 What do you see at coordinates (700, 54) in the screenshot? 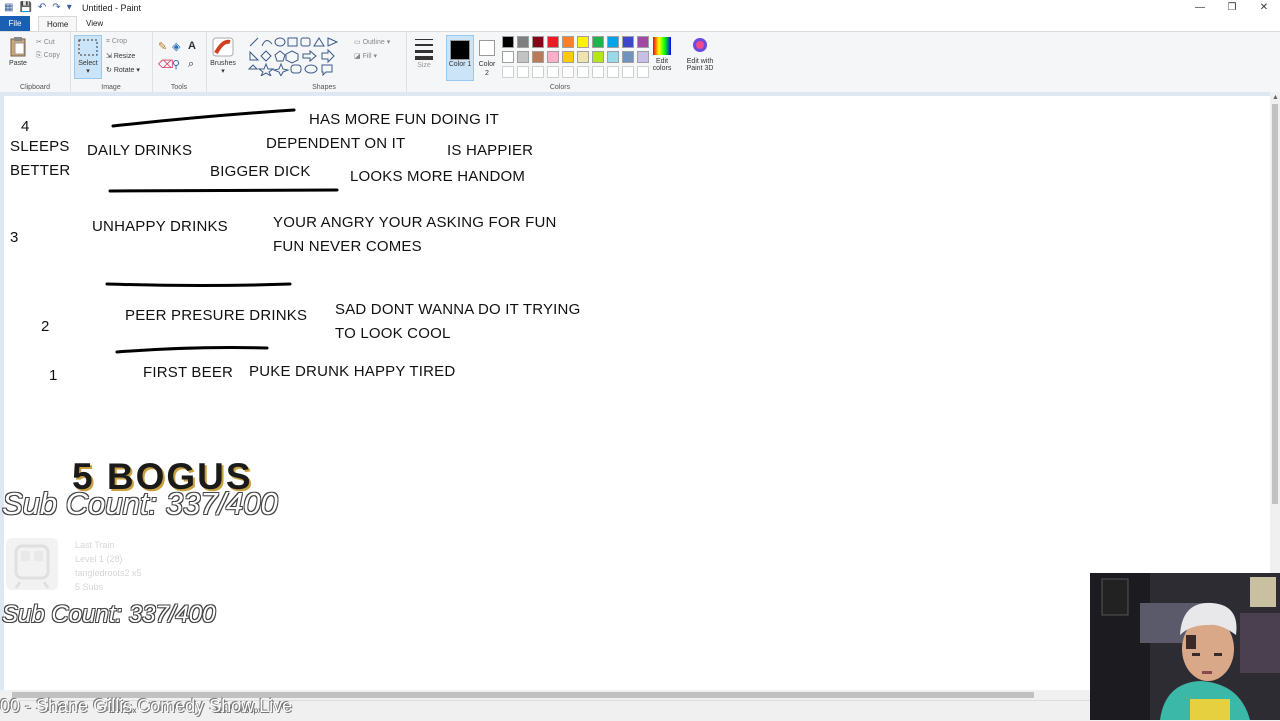
I see `paint3d-button: Edit with Paint 3D` at bounding box center [700, 54].